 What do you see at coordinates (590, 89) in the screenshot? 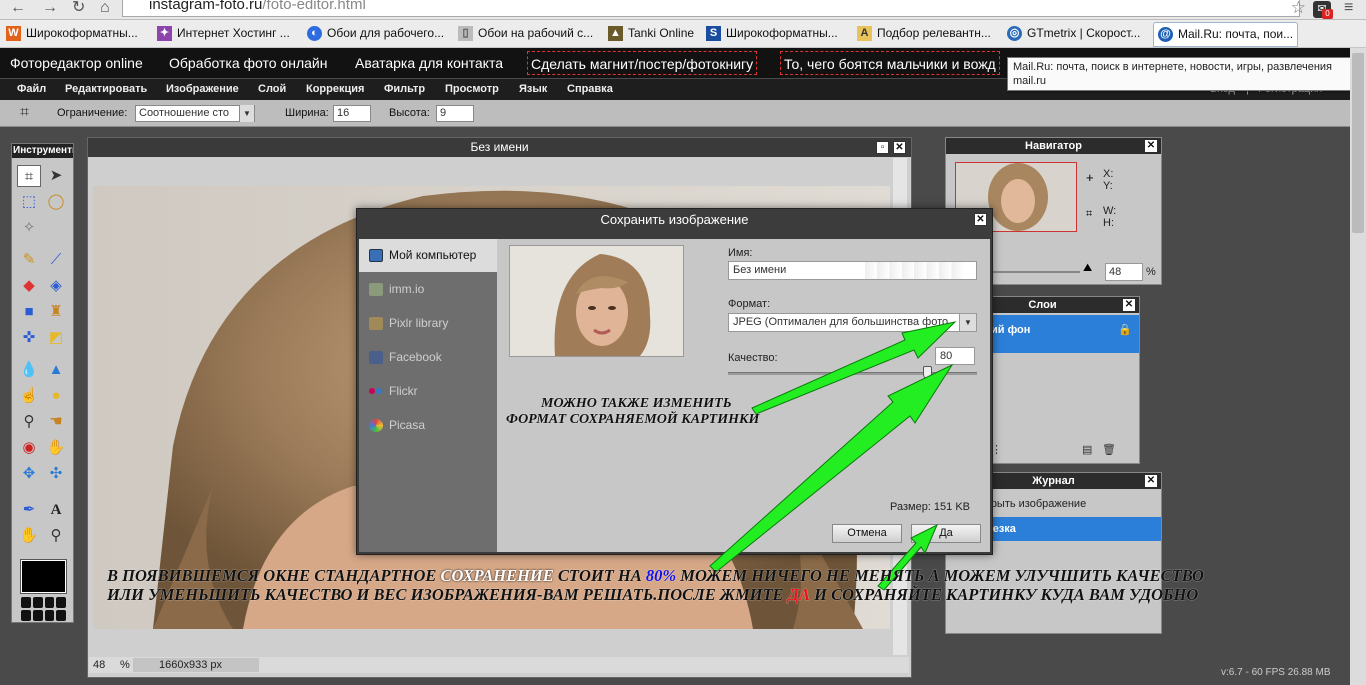
I see `menu-help: Справка` at bounding box center [590, 89].